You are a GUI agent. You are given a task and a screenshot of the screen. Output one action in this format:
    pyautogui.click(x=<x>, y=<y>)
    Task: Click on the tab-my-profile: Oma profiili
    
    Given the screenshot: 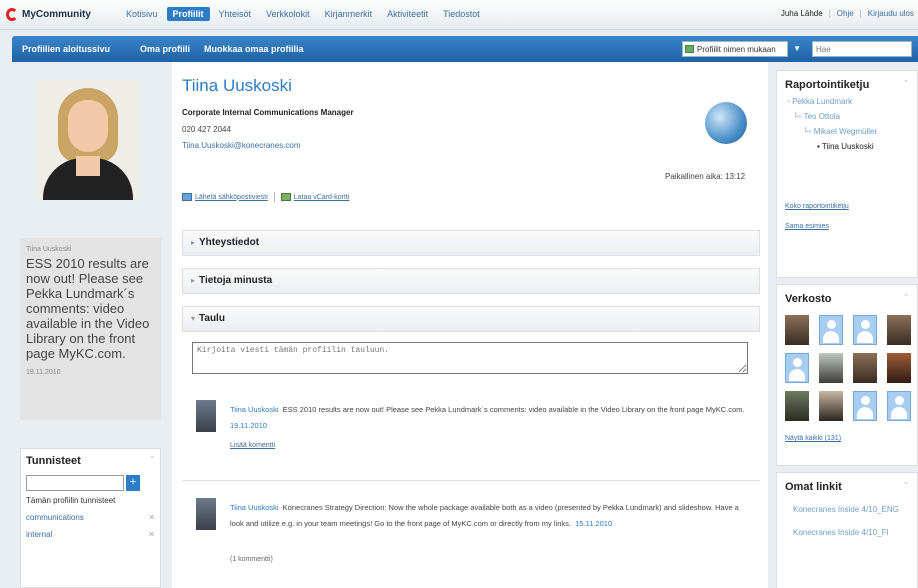 What is the action you would take?
    pyautogui.click(x=165, y=49)
    